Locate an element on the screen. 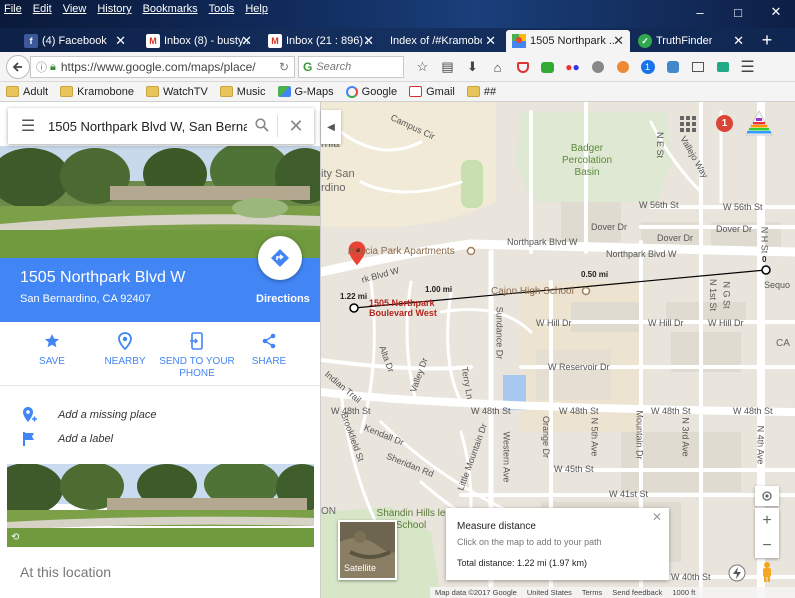 Image resolution: width=795 pixels, height=598 pixels. add-a-label: Add a label is located at coordinates (66, 439).